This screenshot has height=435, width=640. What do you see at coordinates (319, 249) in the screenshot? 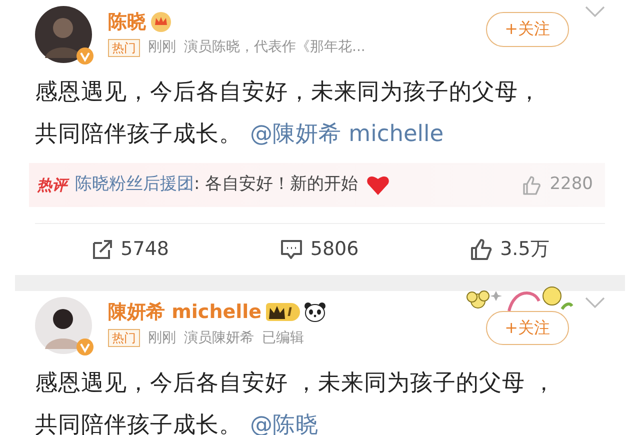
I see `action-button: 5806` at bounding box center [319, 249].